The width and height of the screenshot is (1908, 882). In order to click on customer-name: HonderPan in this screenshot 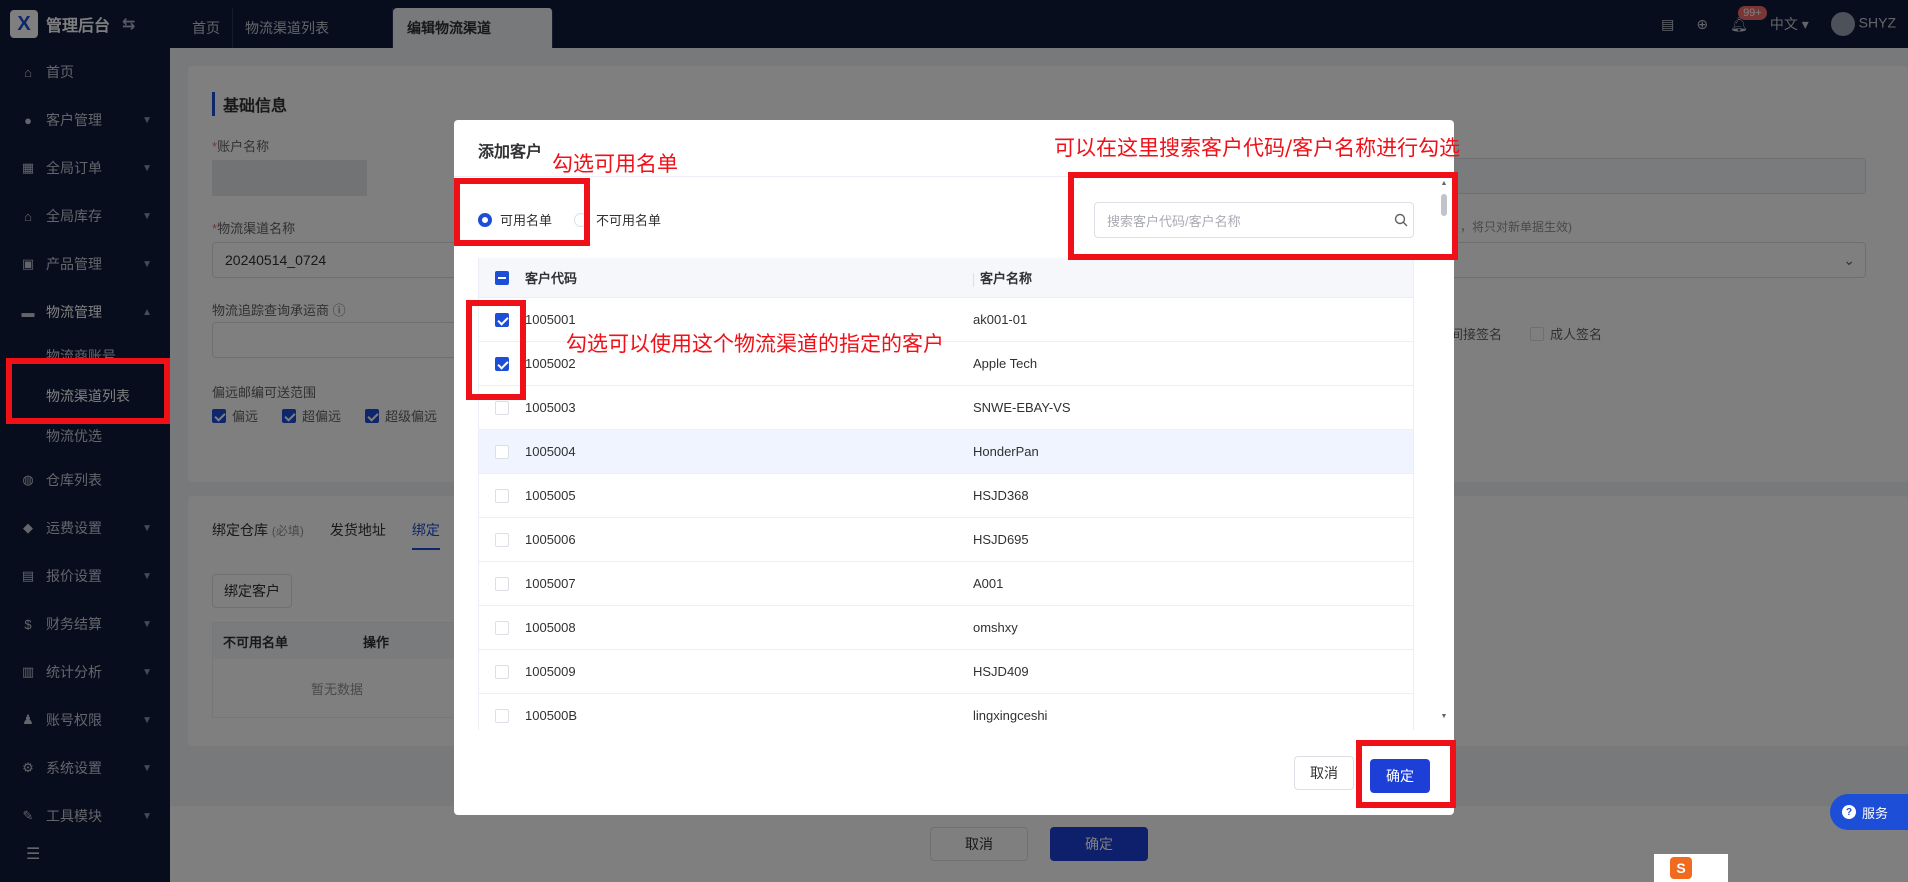, I will do `click(1006, 451)`.